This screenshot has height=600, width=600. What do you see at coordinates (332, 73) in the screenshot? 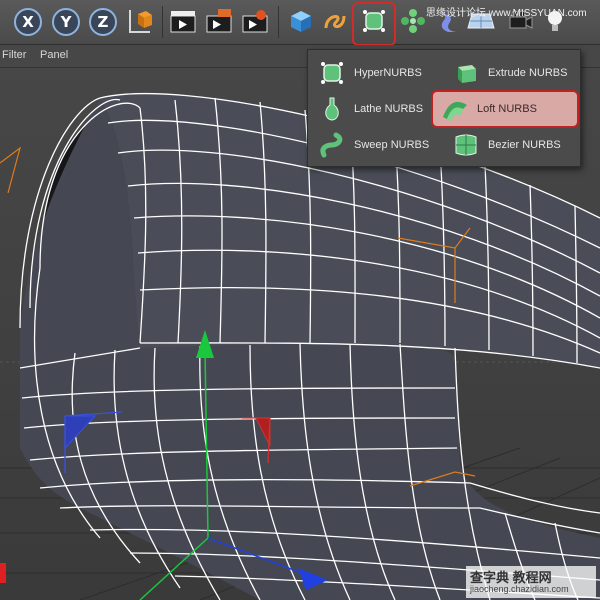
I see `hypernurbs-icon` at bounding box center [332, 73].